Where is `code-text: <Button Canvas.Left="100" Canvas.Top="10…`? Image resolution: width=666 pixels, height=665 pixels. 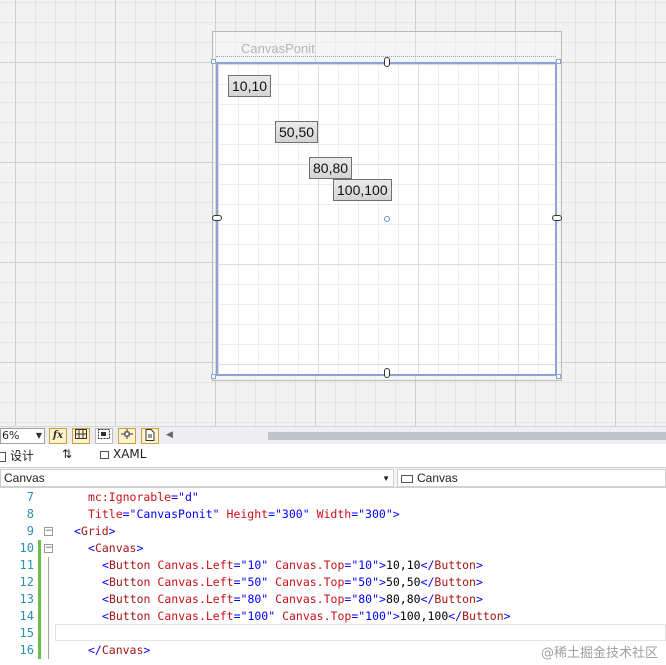
code-text: <Button Canvas.Left="100" Canvas.Top="10… is located at coordinates (285, 616).